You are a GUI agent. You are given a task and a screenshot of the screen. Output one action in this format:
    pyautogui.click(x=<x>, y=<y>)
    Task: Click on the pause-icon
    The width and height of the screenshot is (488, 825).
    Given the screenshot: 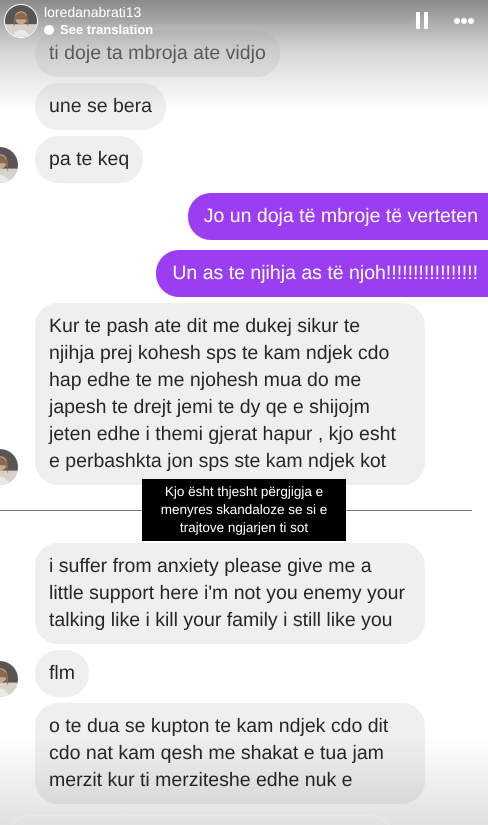 What is the action you would take?
    pyautogui.click(x=422, y=20)
    